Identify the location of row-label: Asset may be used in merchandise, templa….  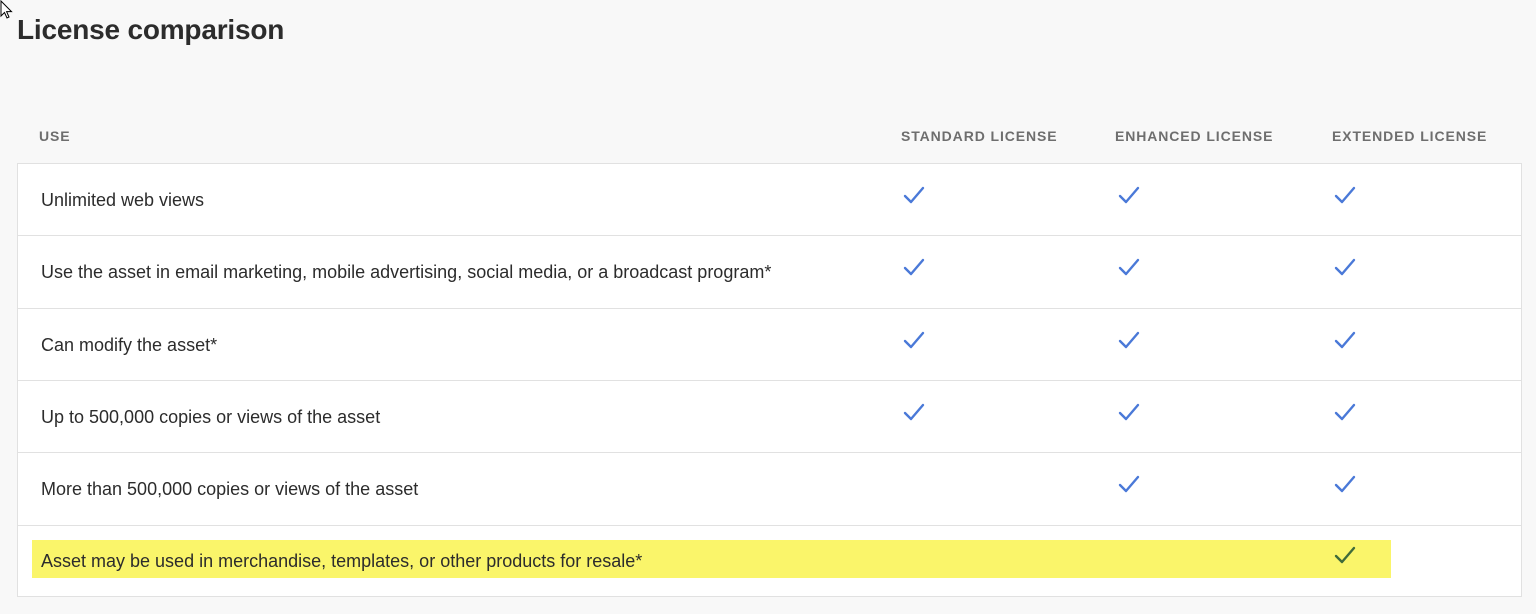
(342, 561).